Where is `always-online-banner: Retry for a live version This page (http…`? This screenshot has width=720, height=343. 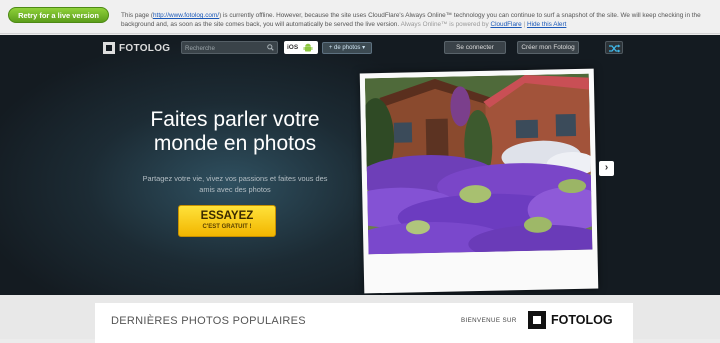 always-online-banner: Retry for a live version This page (http… is located at coordinates (360, 17).